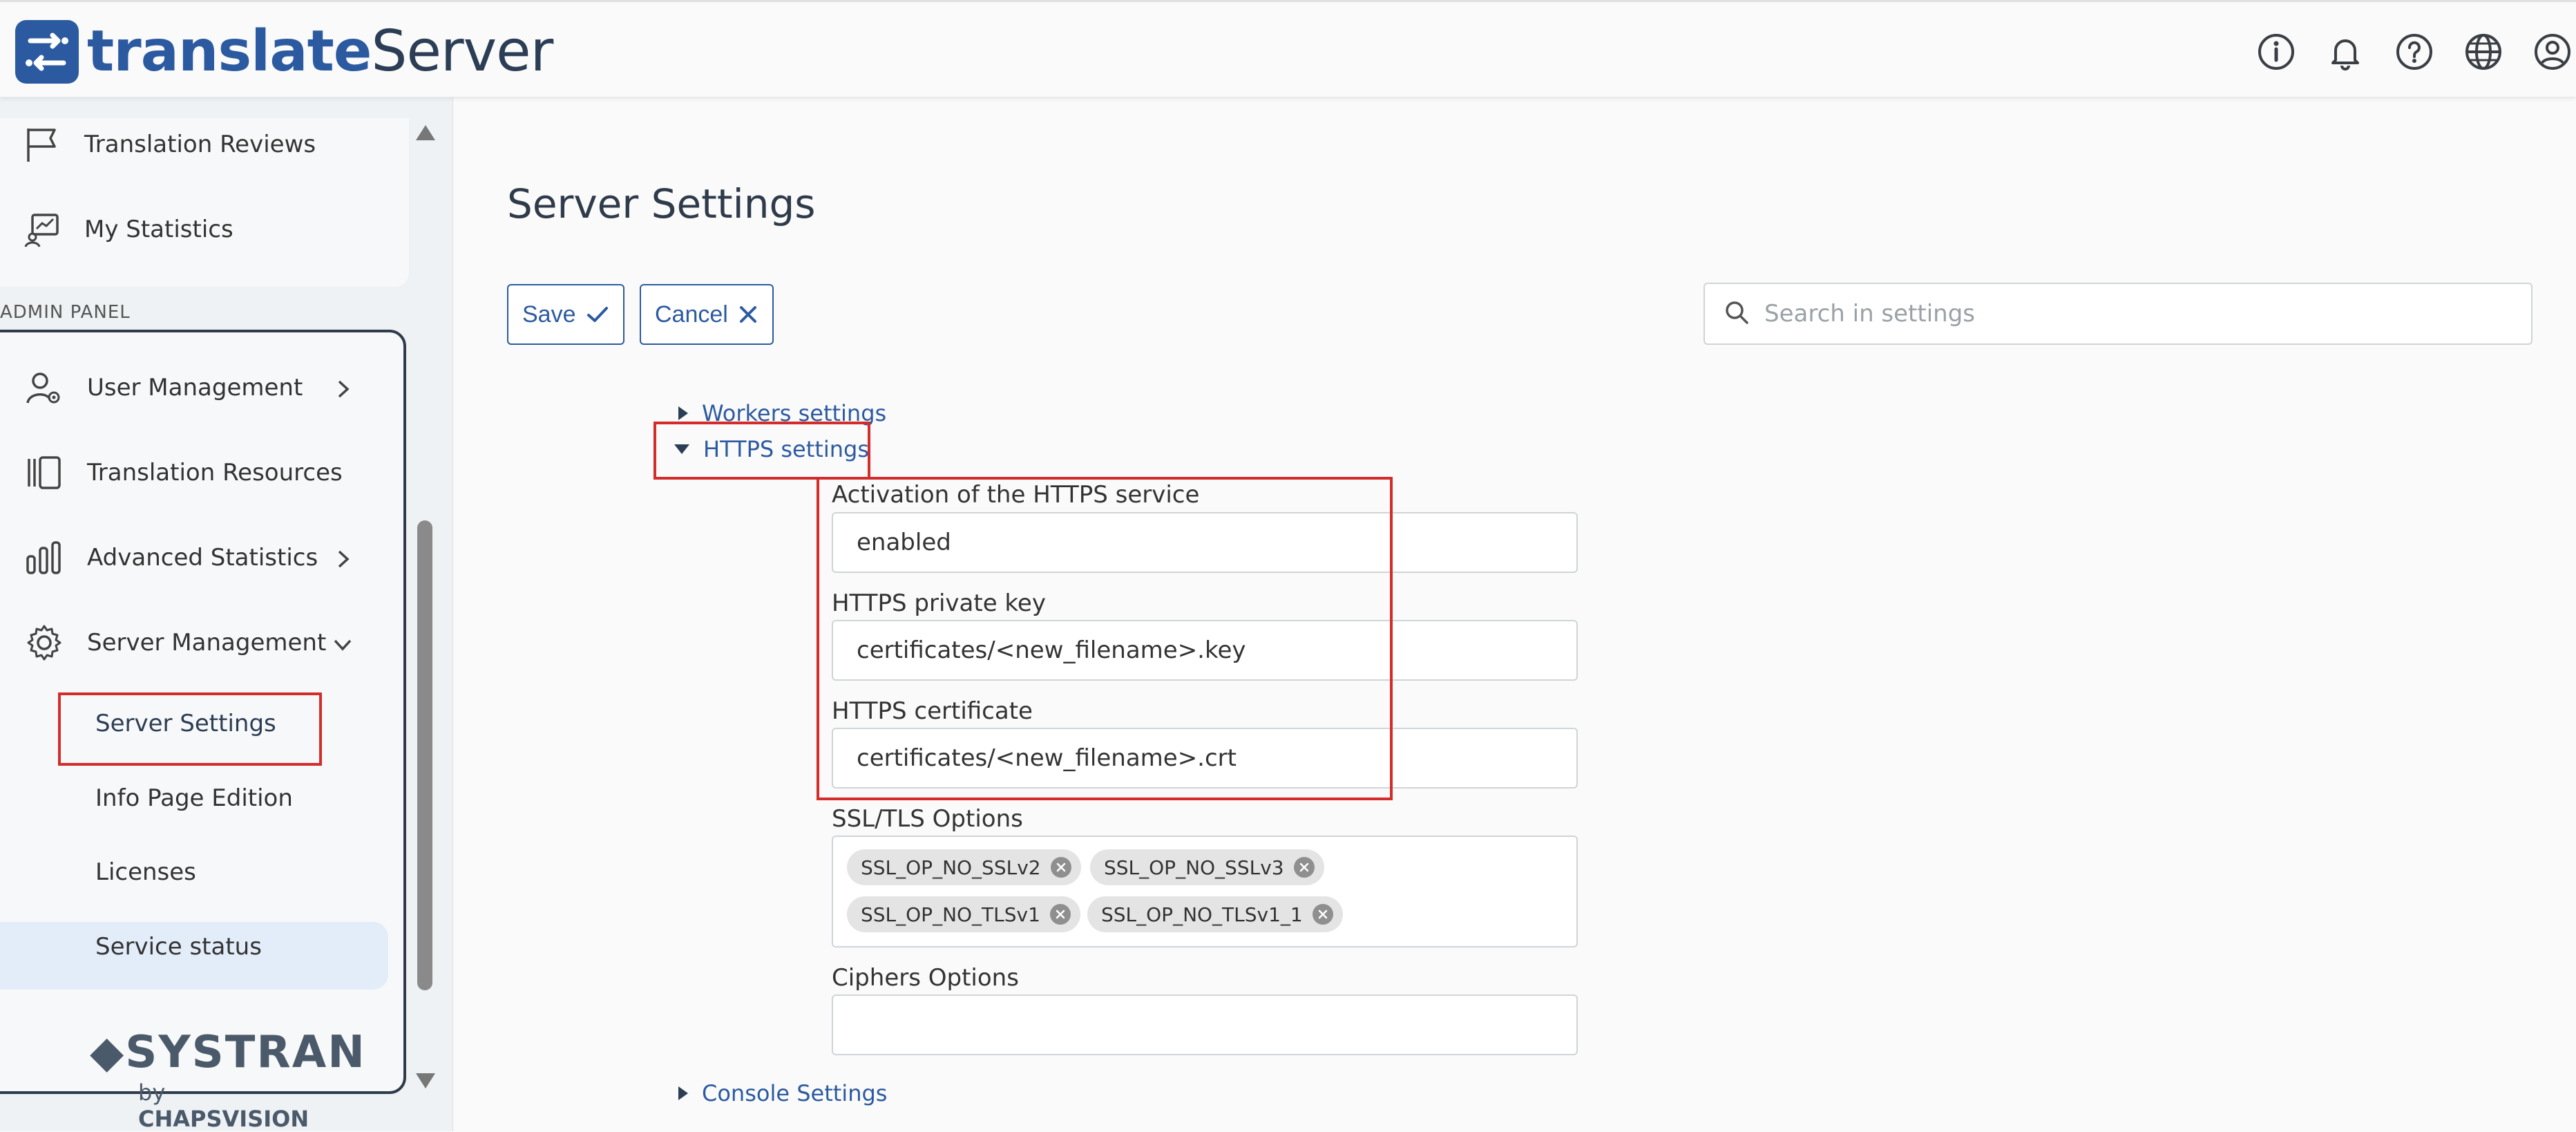 The height and width of the screenshot is (1132, 2576). What do you see at coordinates (44, 472) in the screenshot?
I see `resources-icon` at bounding box center [44, 472].